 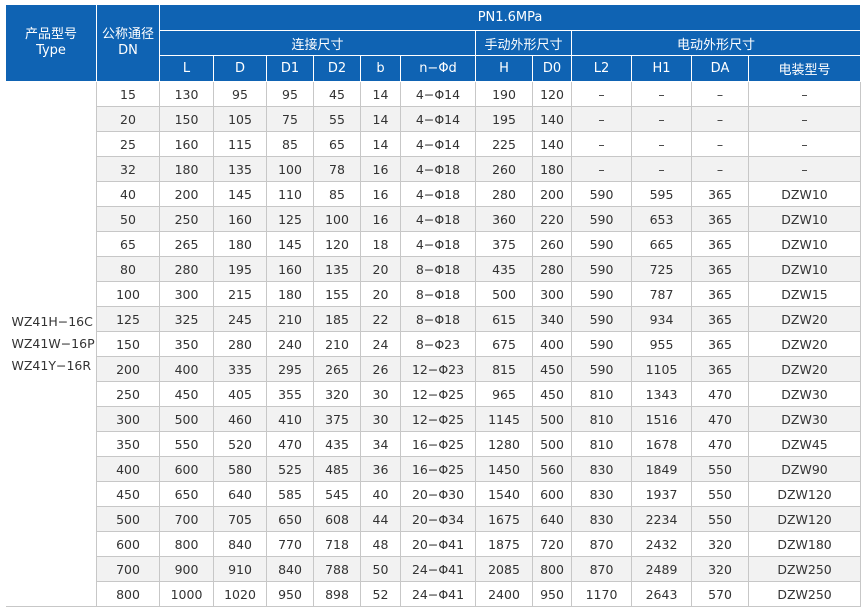 I want to click on table-cell: 450, so click(x=552, y=394).